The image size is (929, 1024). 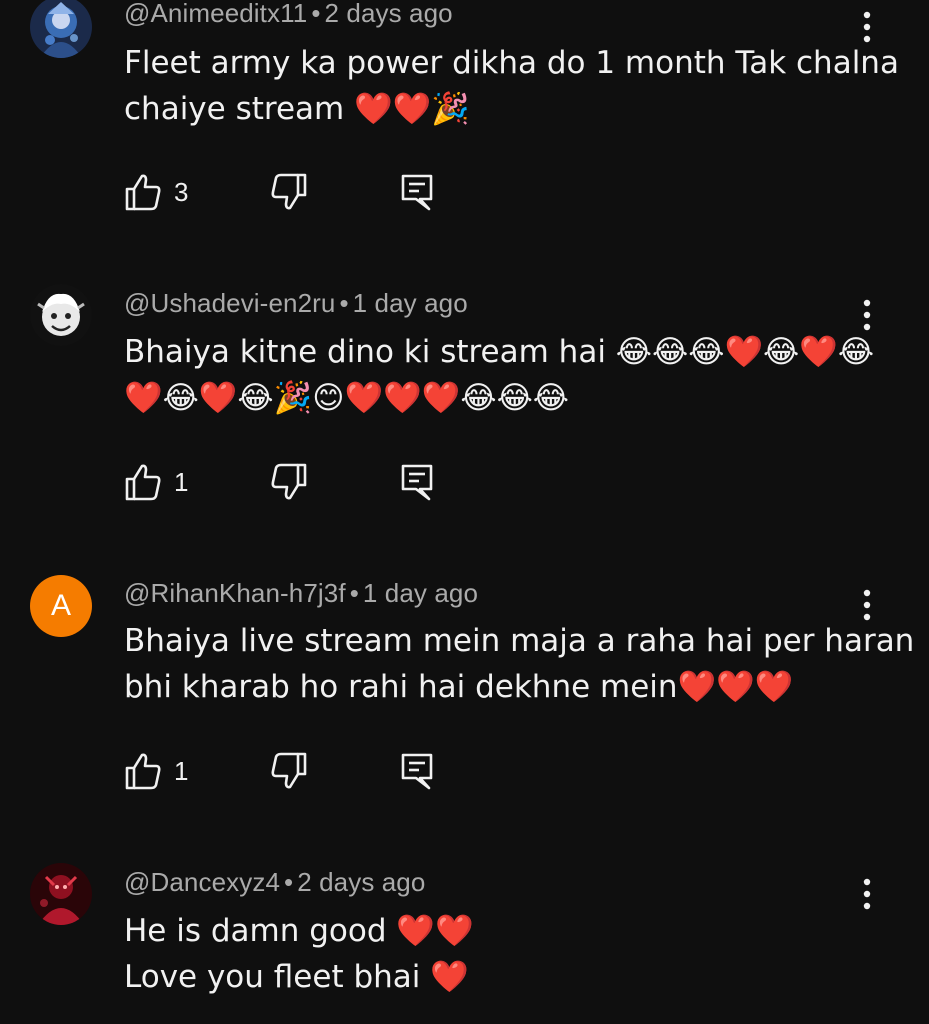 I want to click on luffy-avatar-icon, so click(x=61, y=315).